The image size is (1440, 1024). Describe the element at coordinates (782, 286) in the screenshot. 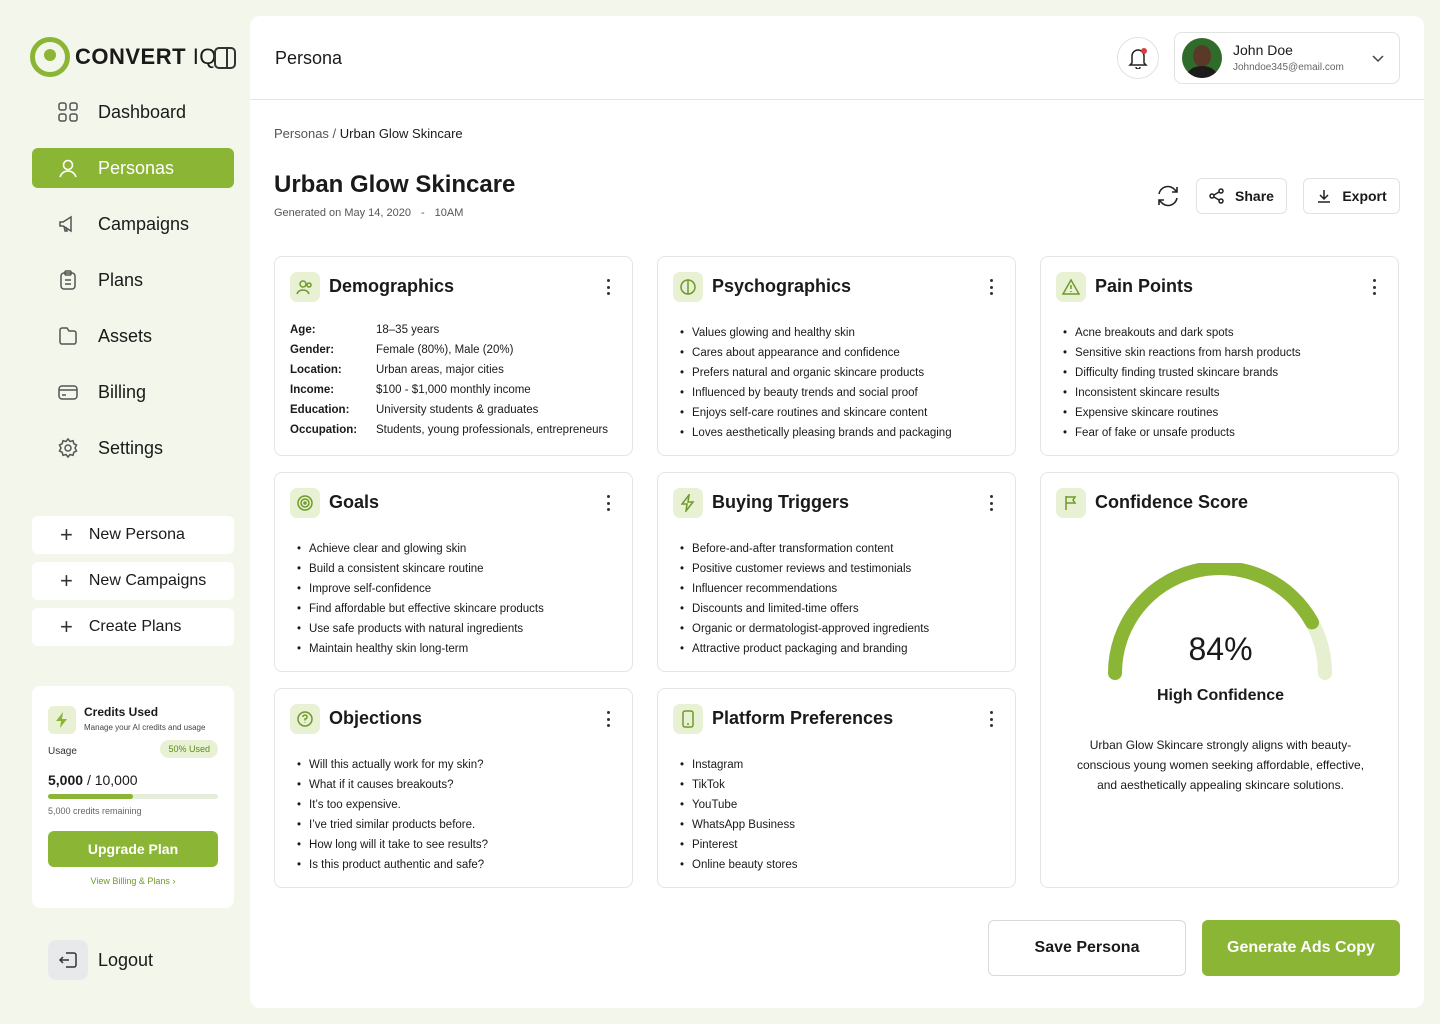

I see `card-title: Psychographics` at that location.